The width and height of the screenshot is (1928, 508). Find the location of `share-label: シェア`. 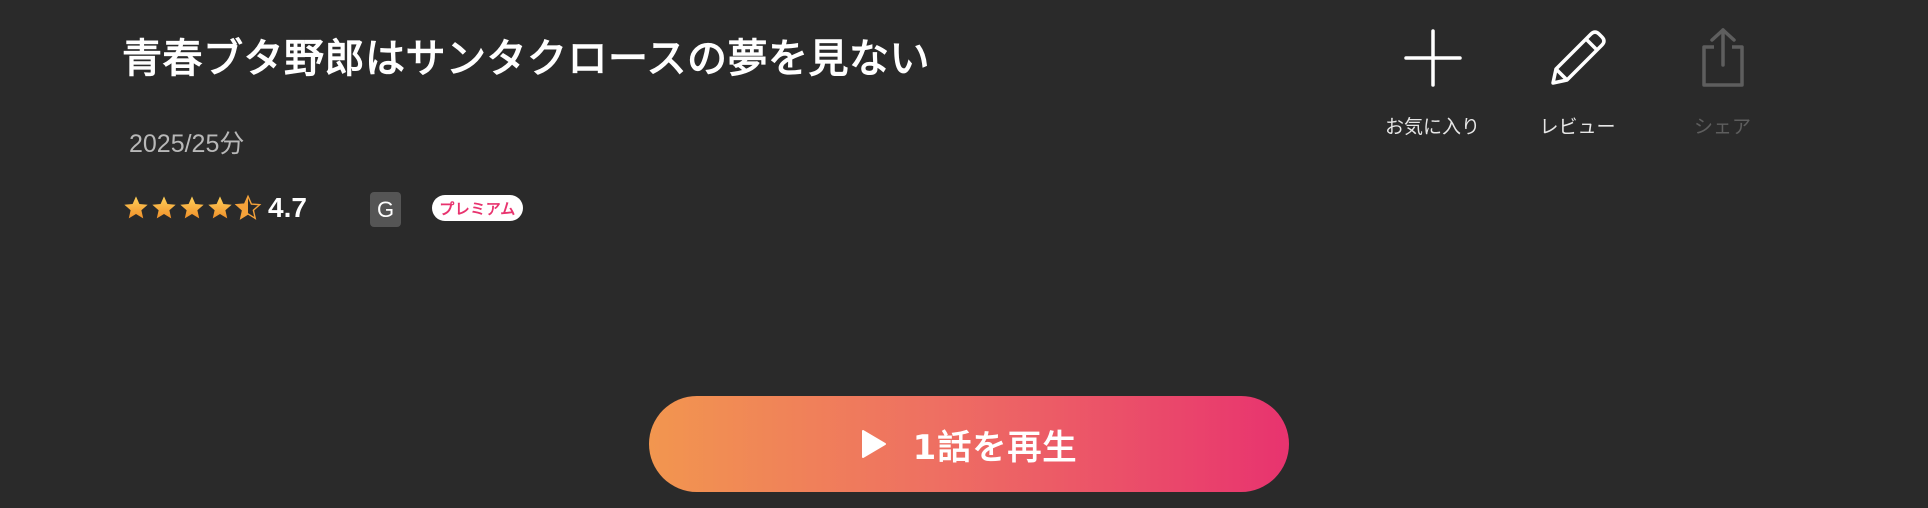

share-label: シェア is located at coordinates (1722, 127).